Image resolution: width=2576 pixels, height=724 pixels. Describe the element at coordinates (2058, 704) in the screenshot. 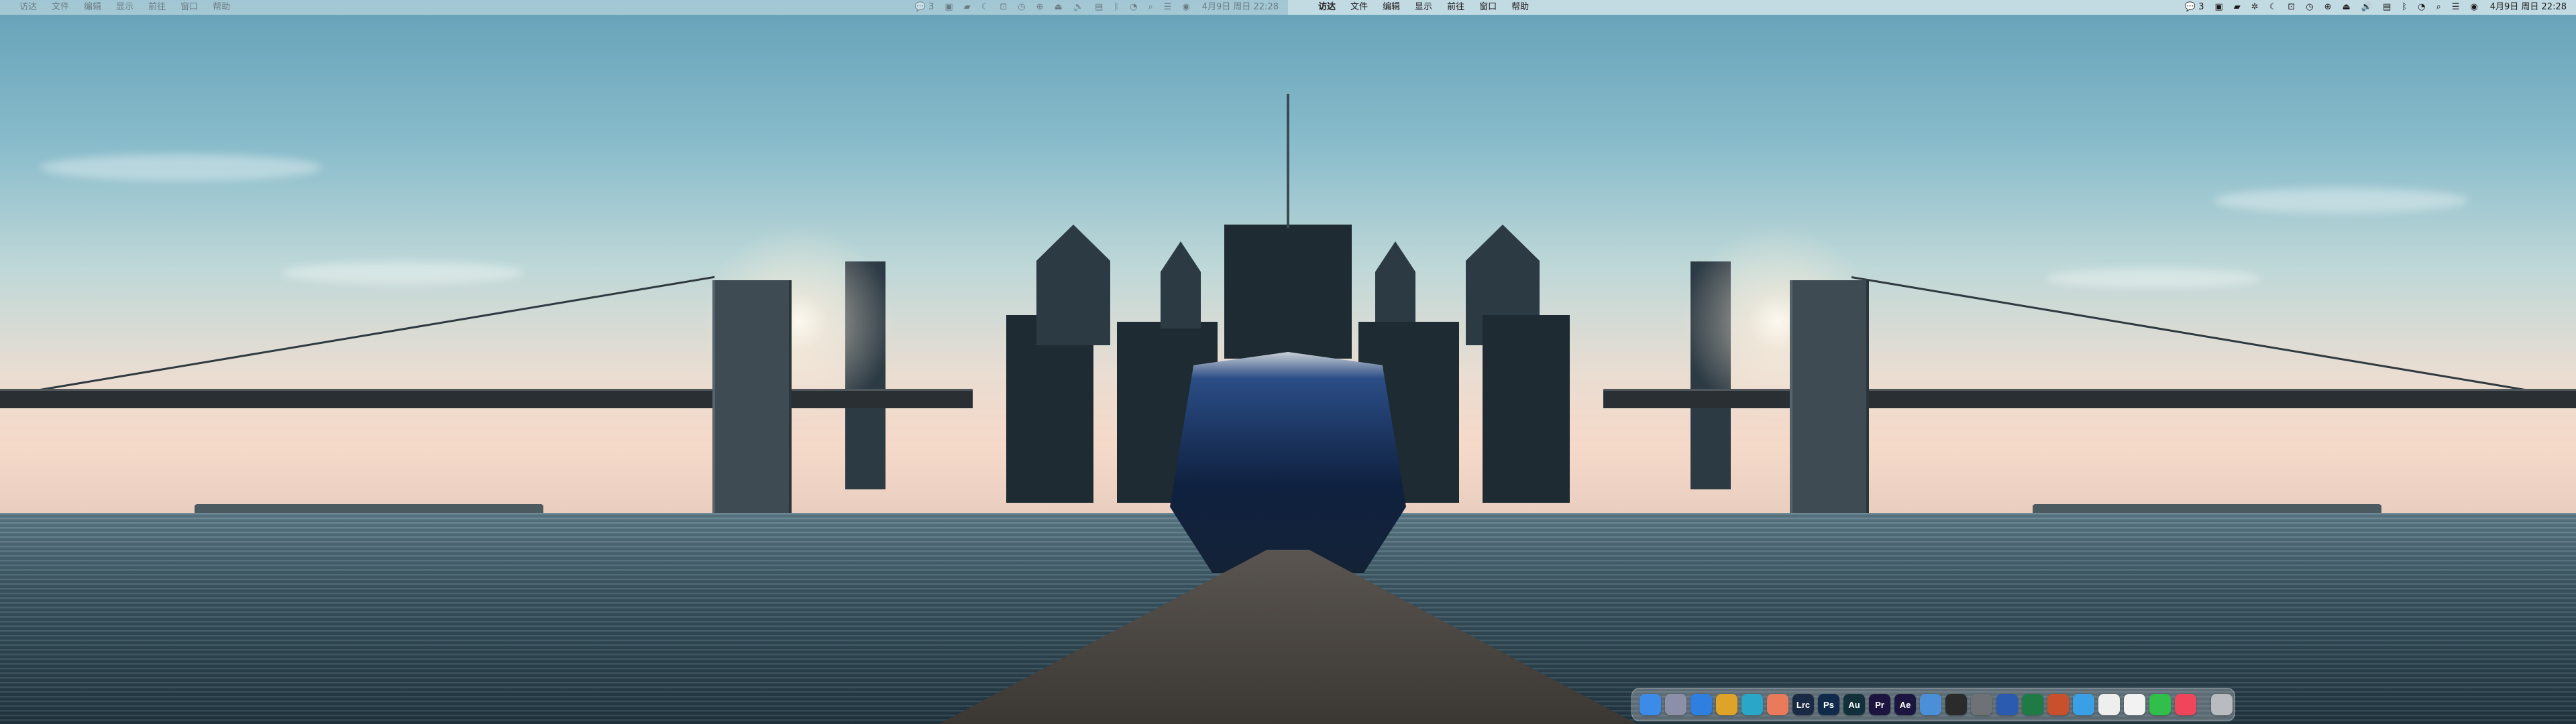

I see `powerpoint-icon` at that location.